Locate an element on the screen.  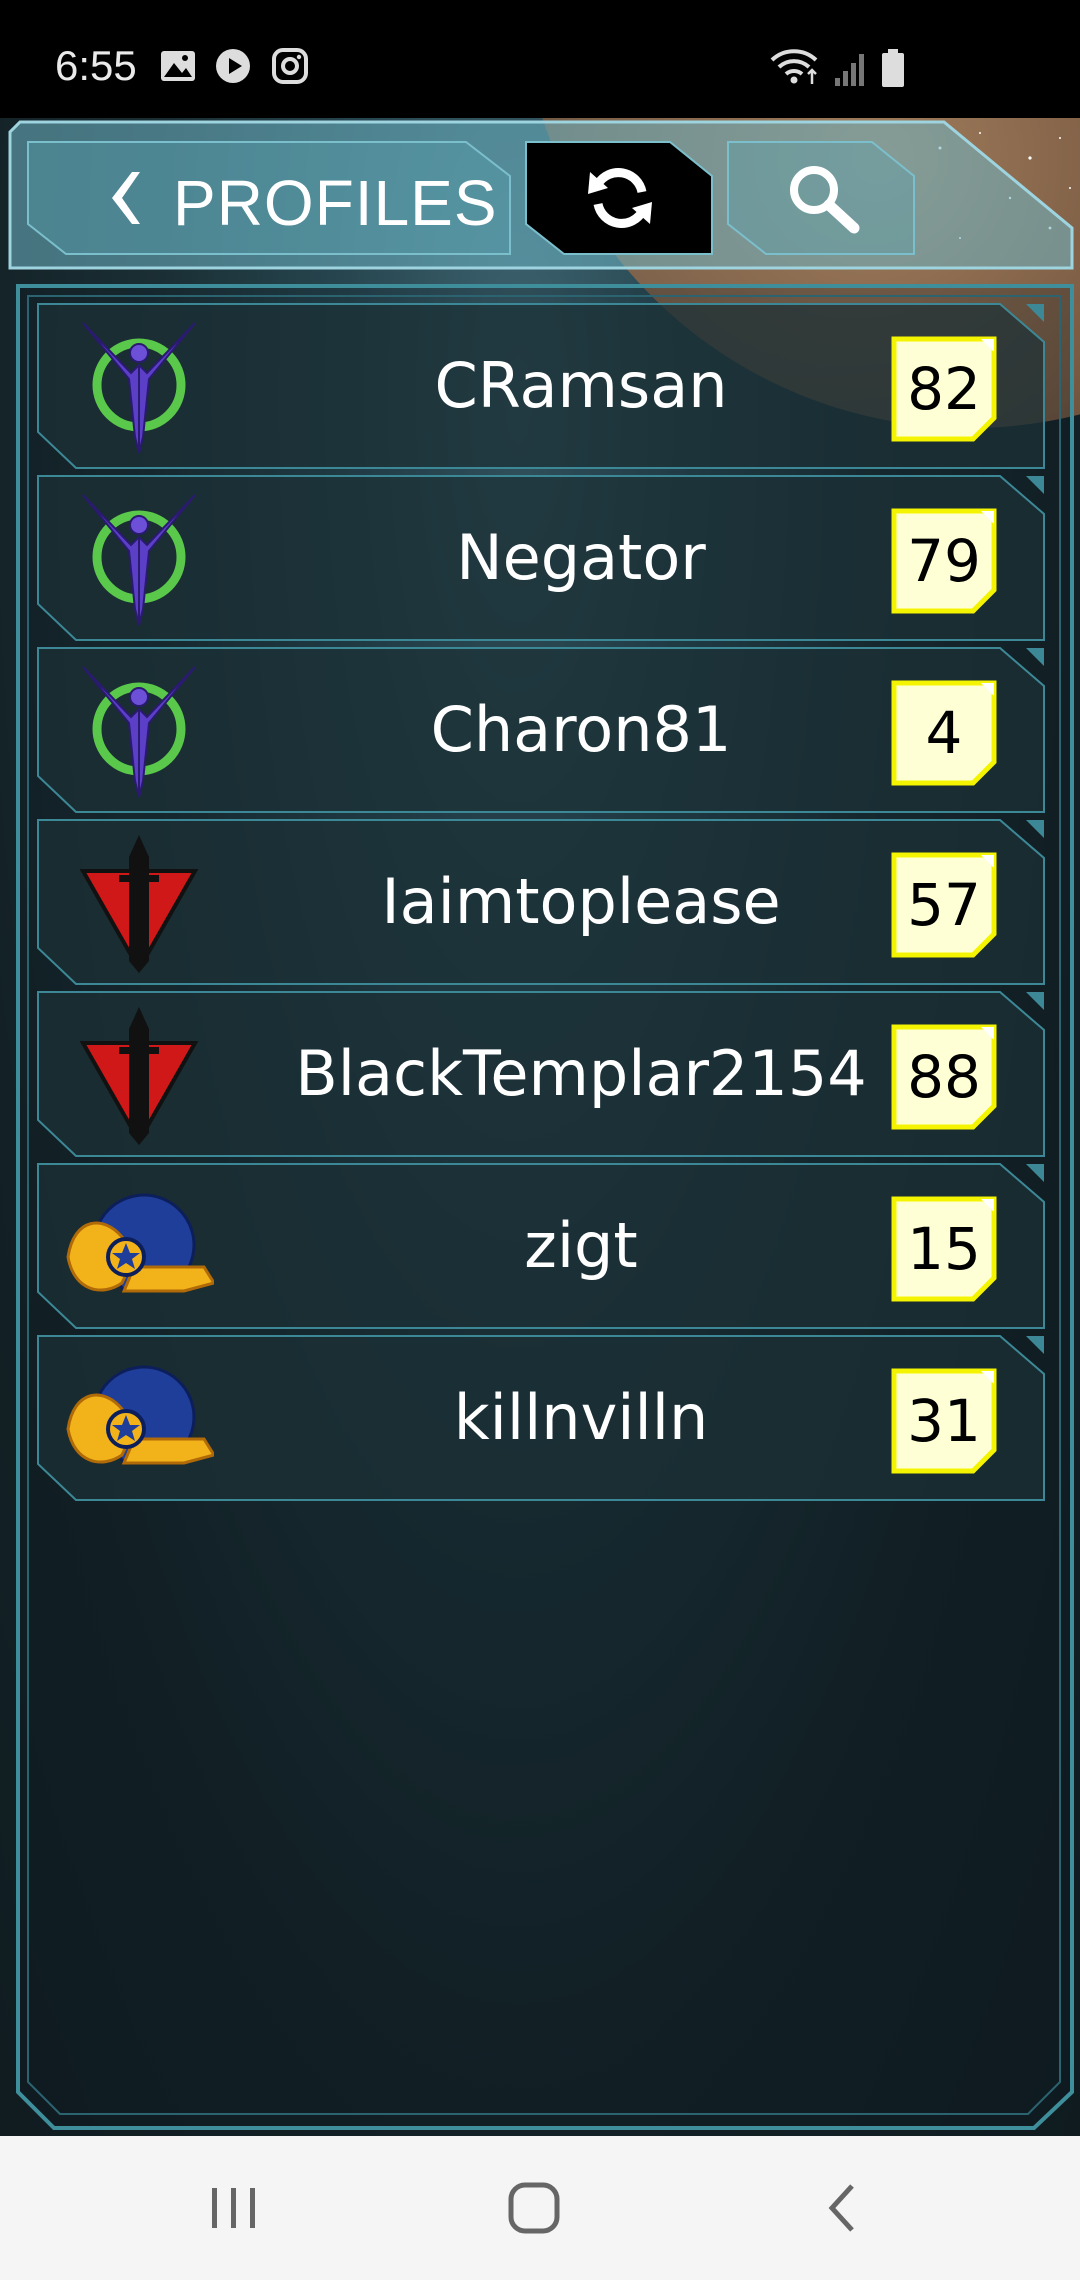
score-badge: 57 is located at coordinates (944, 905).